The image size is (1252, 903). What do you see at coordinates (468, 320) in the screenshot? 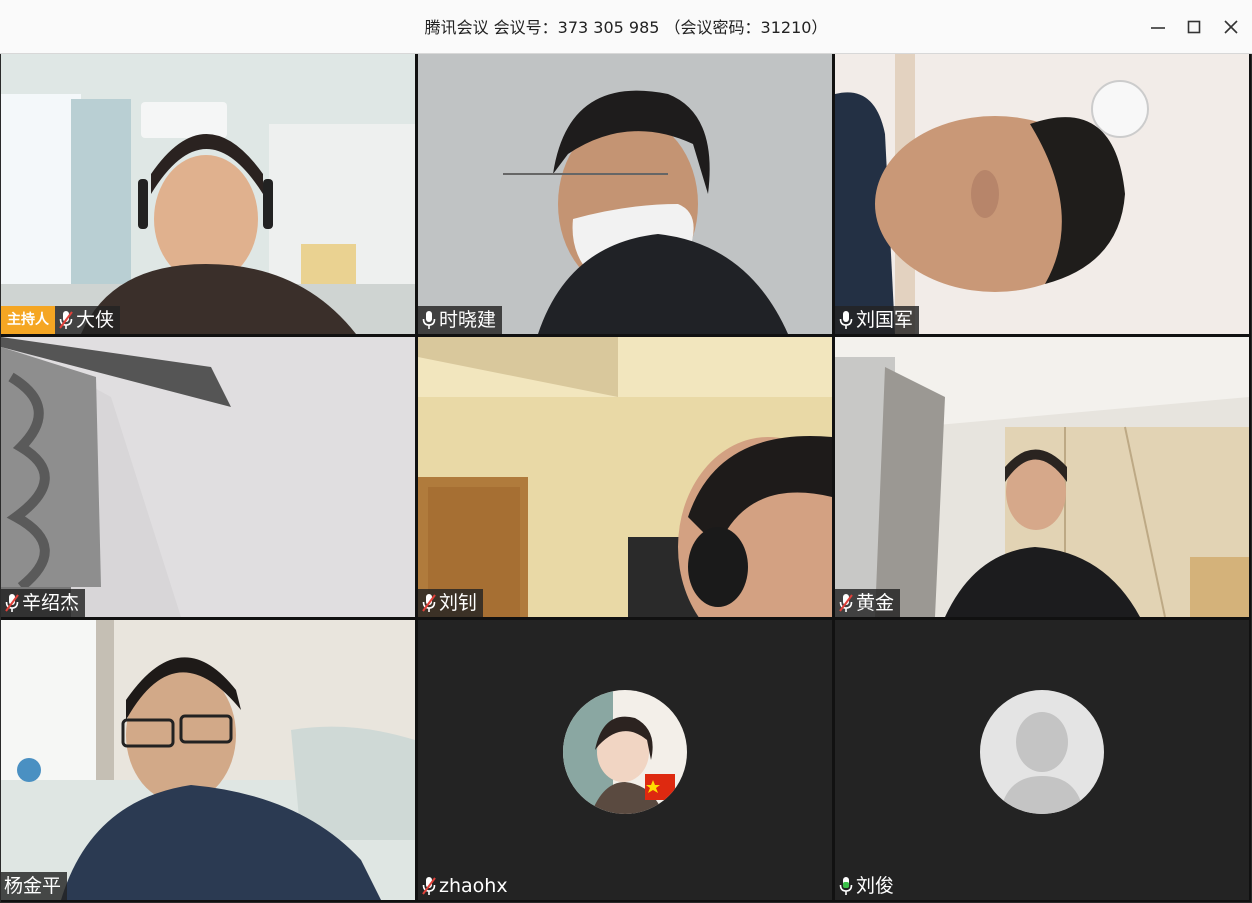
I see `participant-name: 时晓建` at bounding box center [468, 320].